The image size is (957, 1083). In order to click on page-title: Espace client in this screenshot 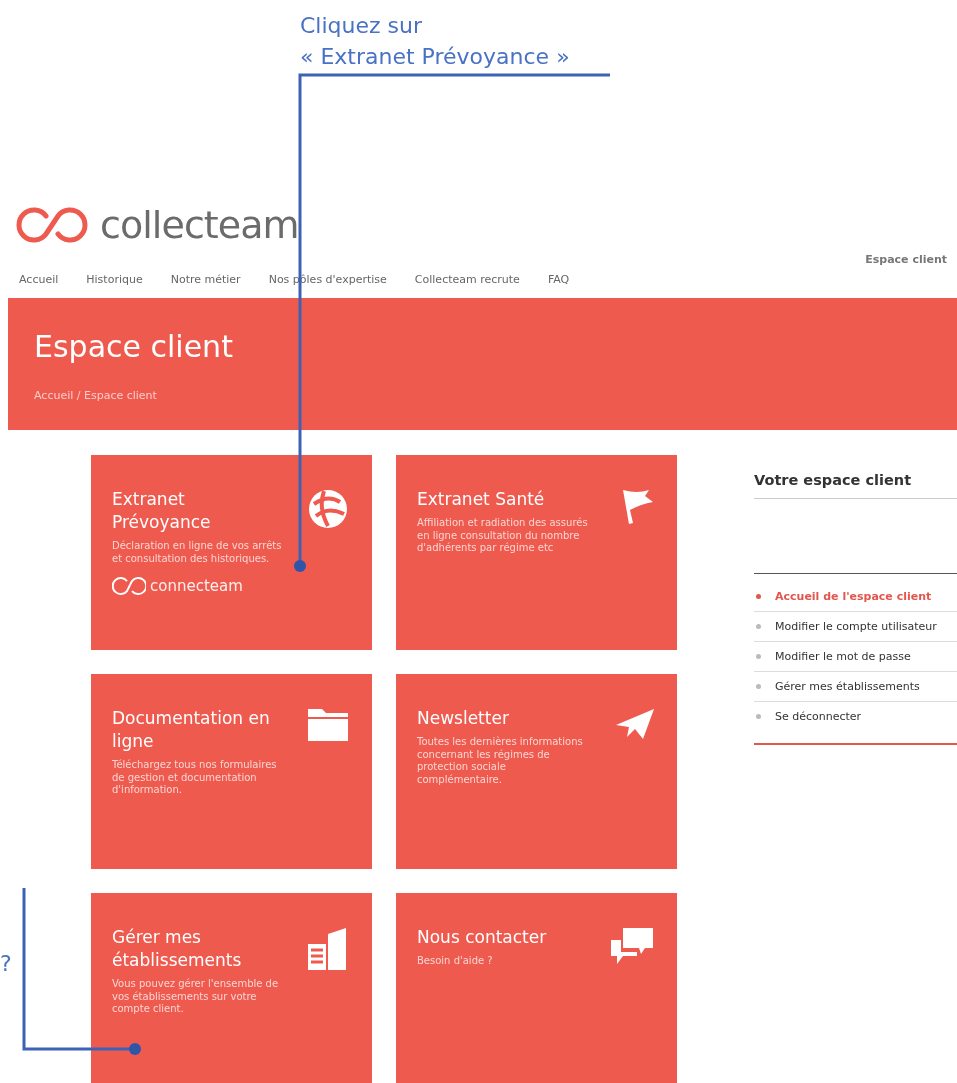, I will do `click(134, 347)`.